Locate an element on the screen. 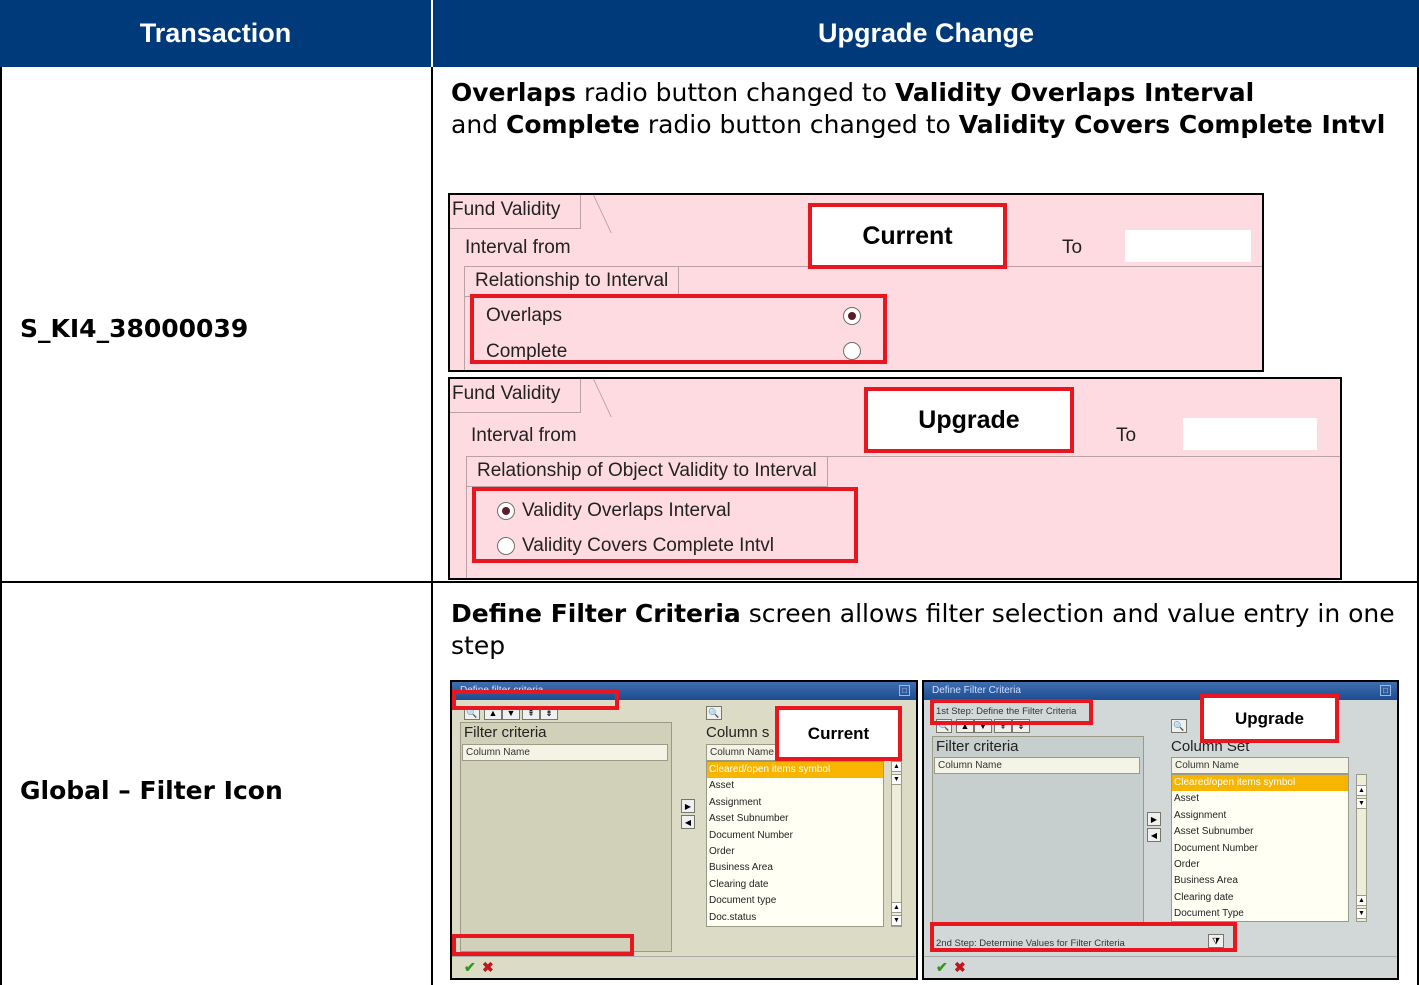 The width and height of the screenshot is (1419, 985). desc-term: Define Filter Criteria is located at coordinates (596, 613).